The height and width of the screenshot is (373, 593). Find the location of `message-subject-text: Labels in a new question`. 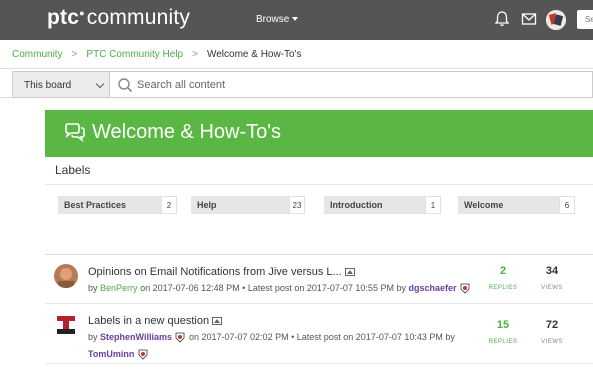

message-subject-text: Labels in a new question is located at coordinates (148, 321).